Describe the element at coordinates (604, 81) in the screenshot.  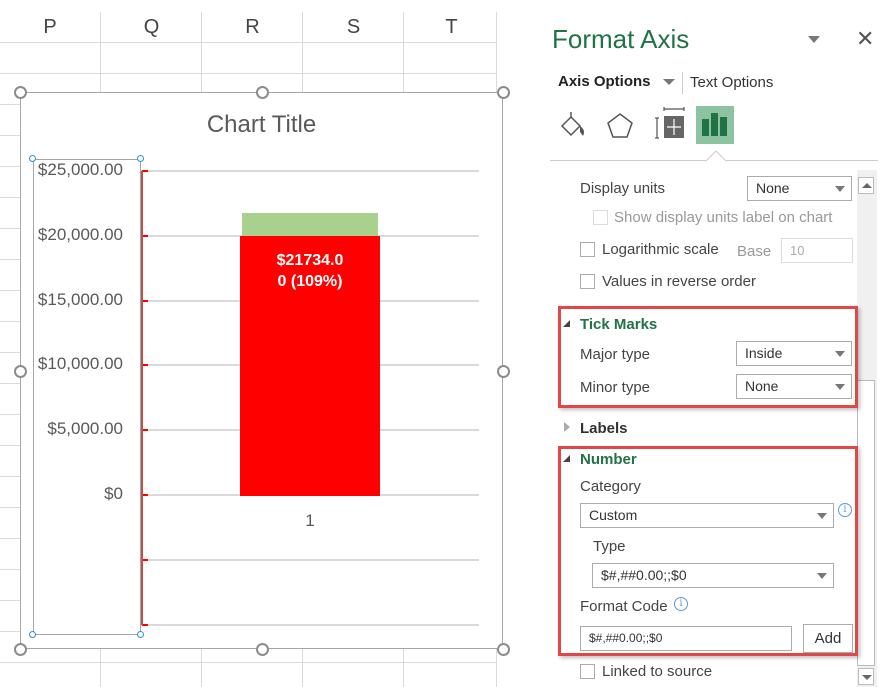
I see `tab-axis-options-label: Axis Options` at that location.